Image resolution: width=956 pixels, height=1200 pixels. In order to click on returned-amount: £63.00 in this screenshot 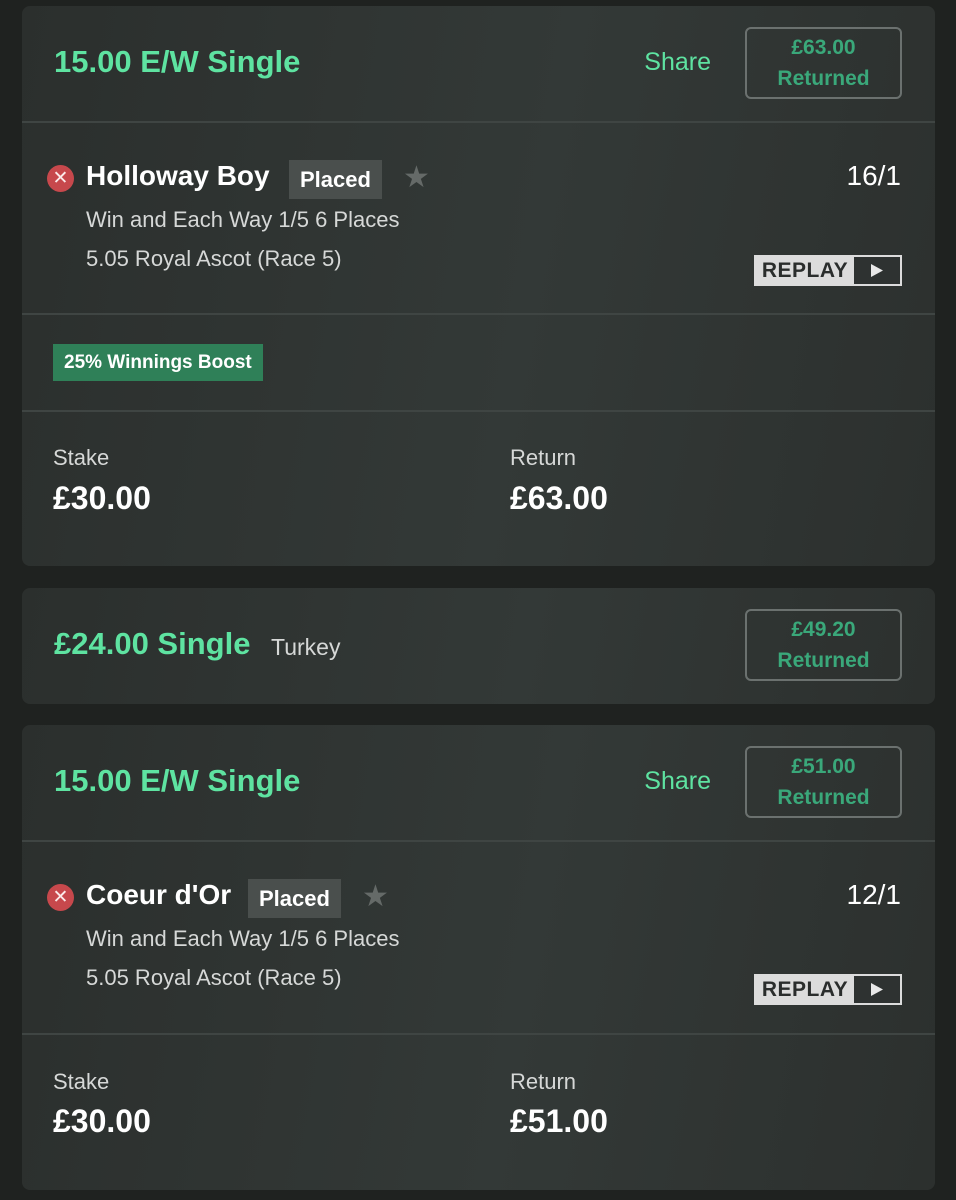, I will do `click(823, 47)`.